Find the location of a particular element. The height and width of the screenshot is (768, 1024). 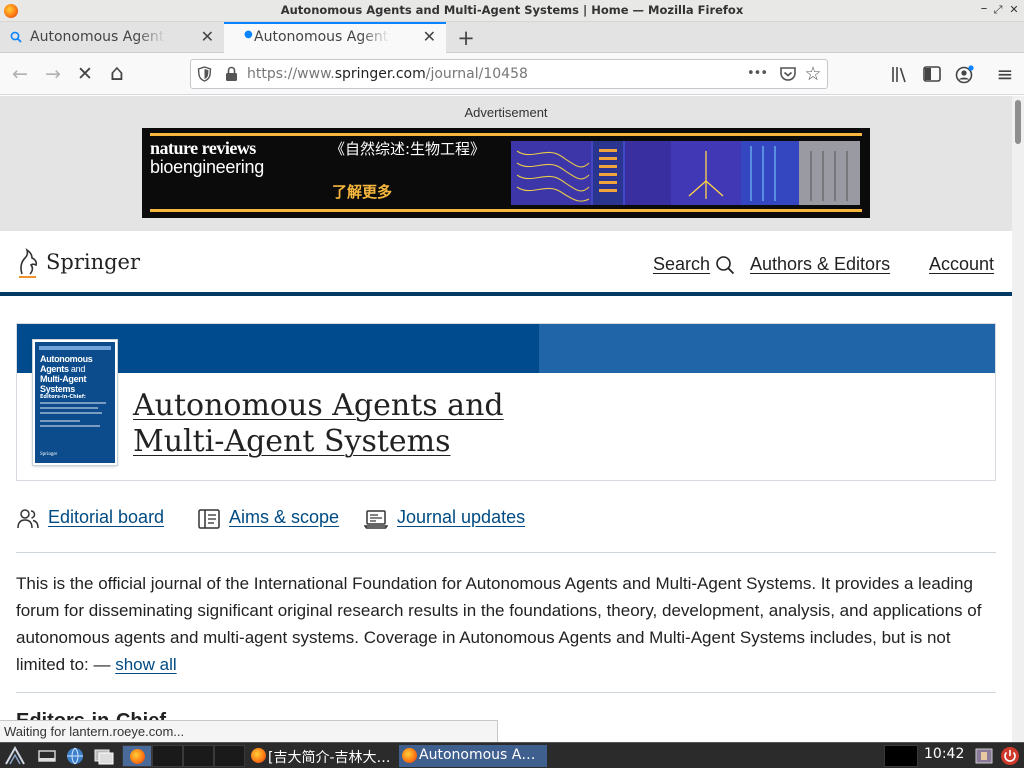

springer-horse-logo-icon is located at coordinates (29, 264).